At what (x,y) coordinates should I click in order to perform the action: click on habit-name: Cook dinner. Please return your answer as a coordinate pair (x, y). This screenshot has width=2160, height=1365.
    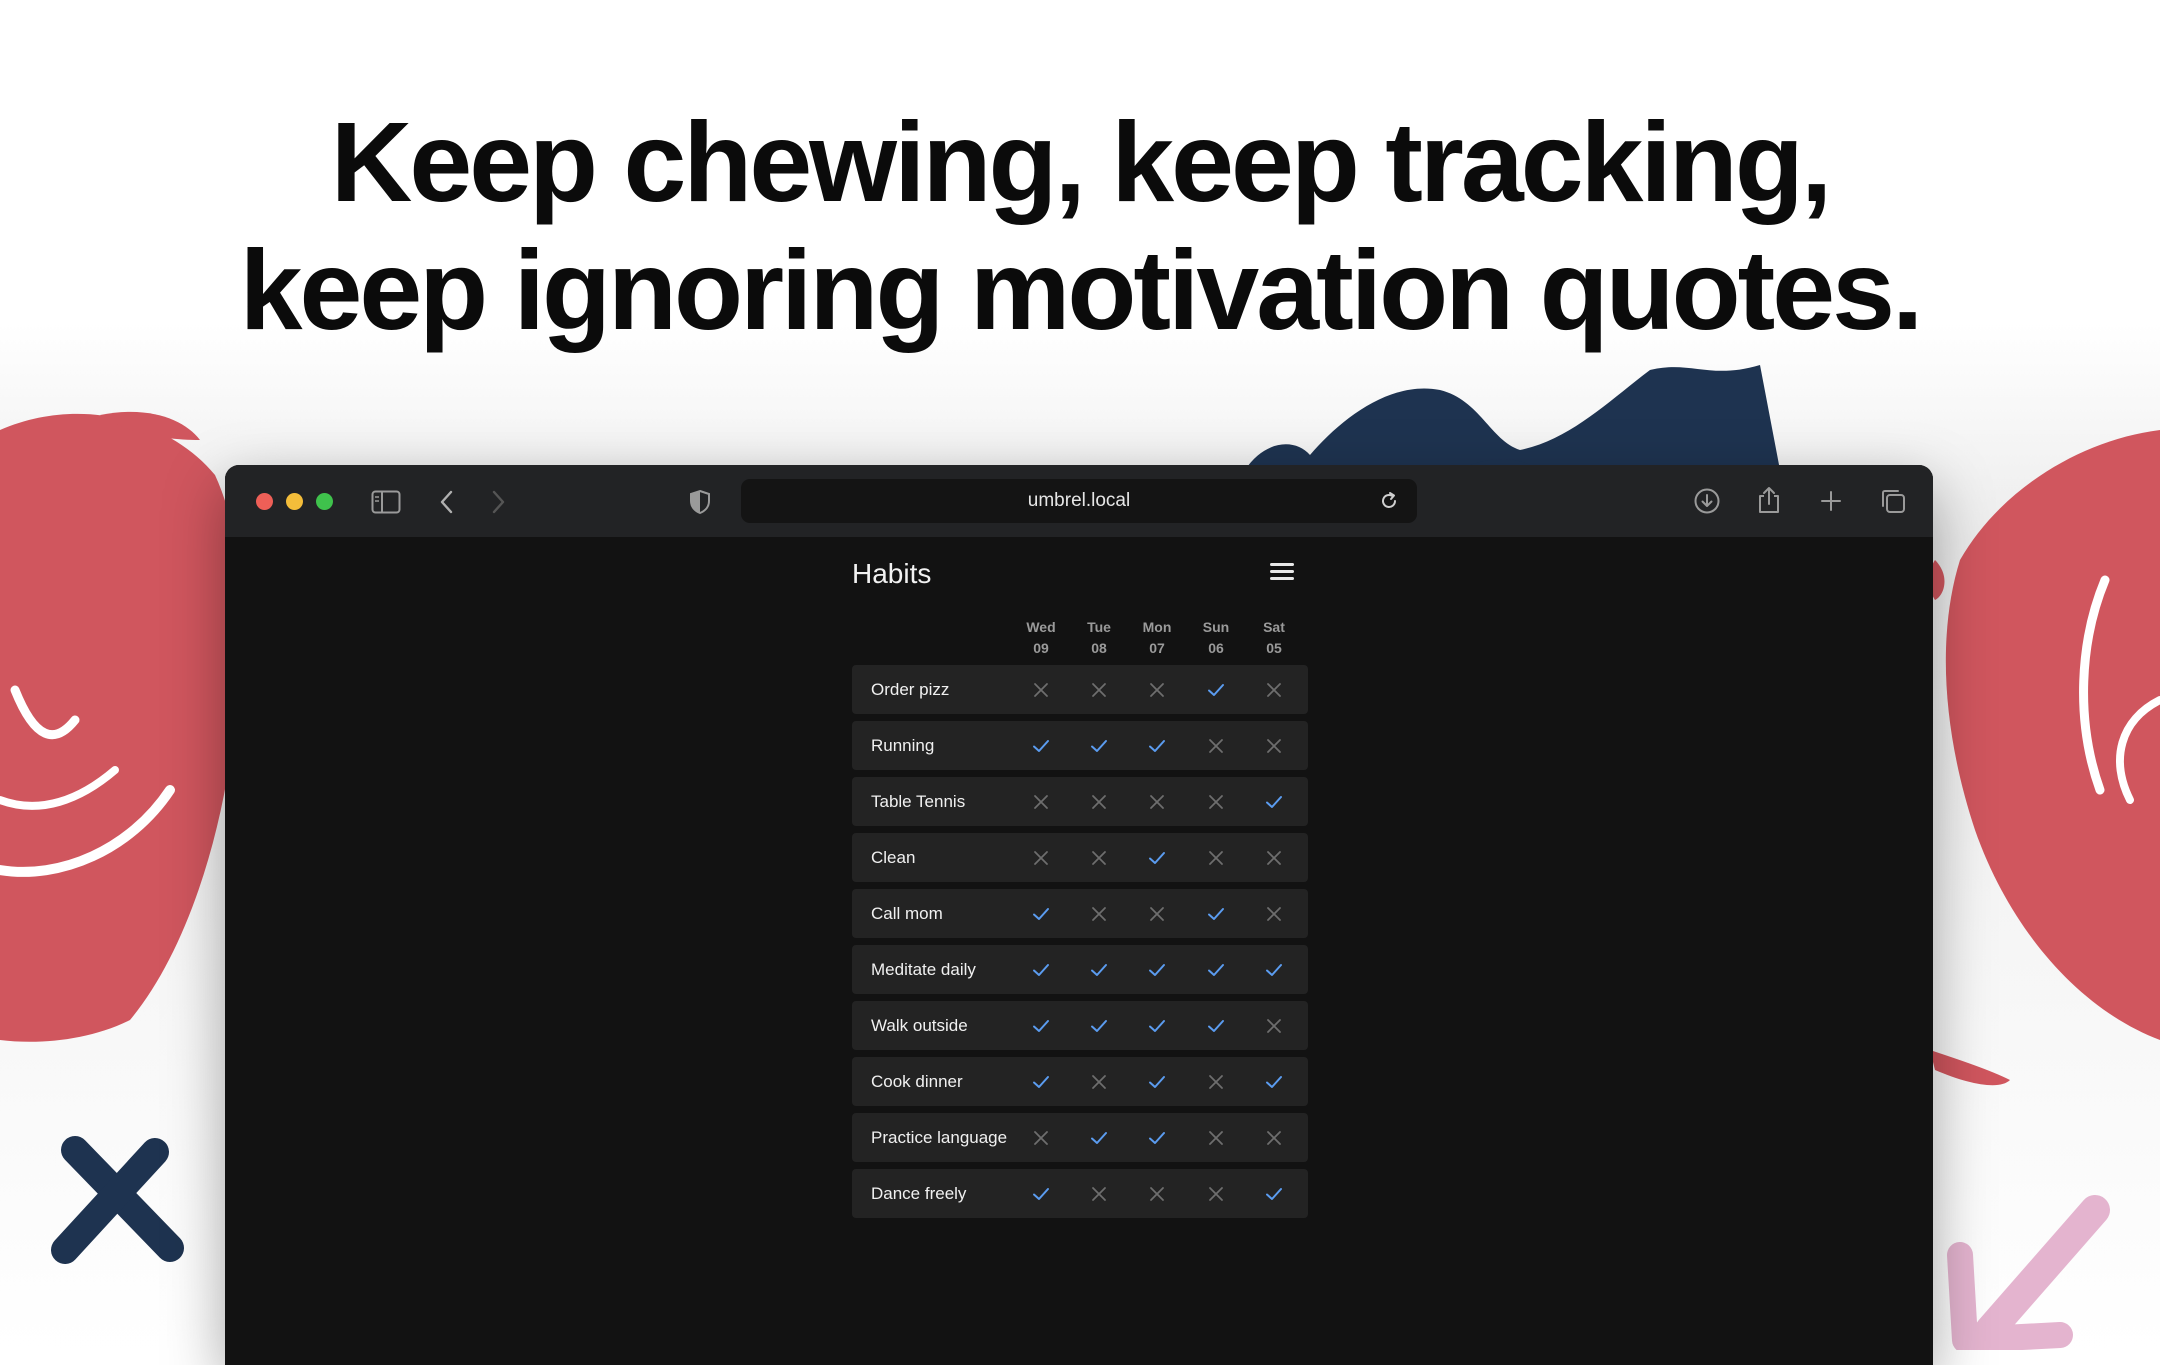
    Looking at the image, I should click on (917, 1081).